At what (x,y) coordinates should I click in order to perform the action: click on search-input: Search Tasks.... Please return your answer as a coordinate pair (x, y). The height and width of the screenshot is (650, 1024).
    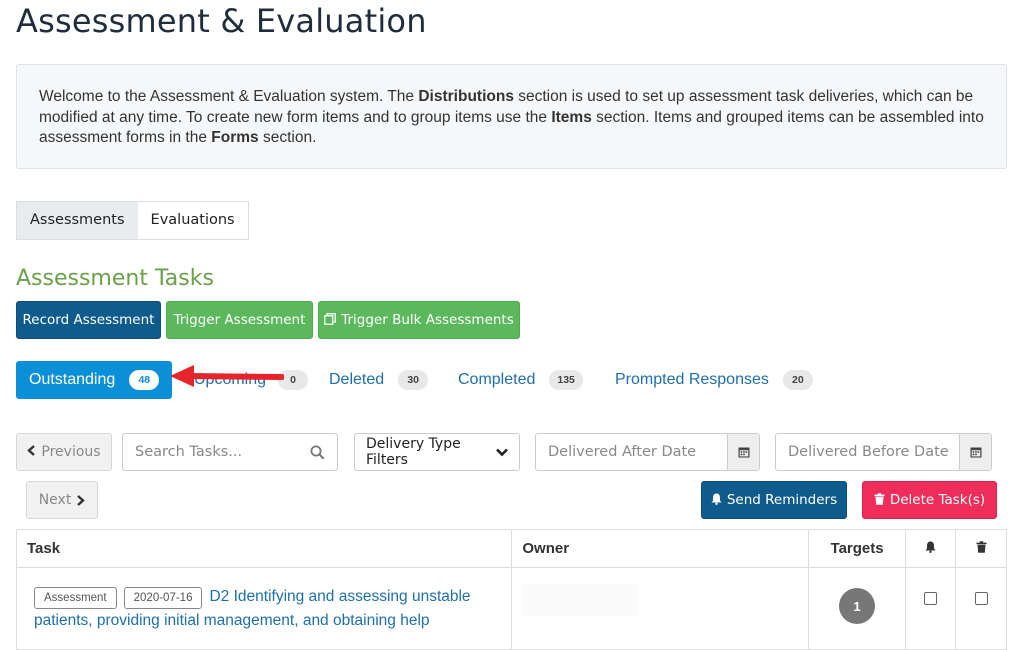
    Looking at the image, I should click on (230, 452).